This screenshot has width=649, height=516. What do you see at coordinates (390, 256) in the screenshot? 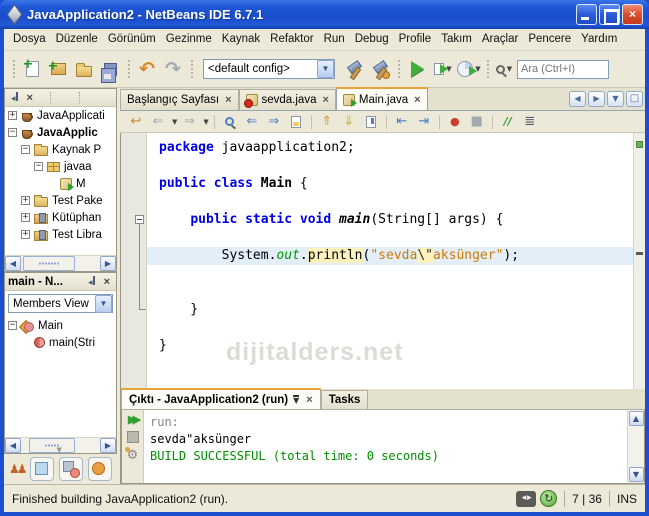
I see `code-line: System.out.println("sevda\"aksünger");` at bounding box center [390, 256].